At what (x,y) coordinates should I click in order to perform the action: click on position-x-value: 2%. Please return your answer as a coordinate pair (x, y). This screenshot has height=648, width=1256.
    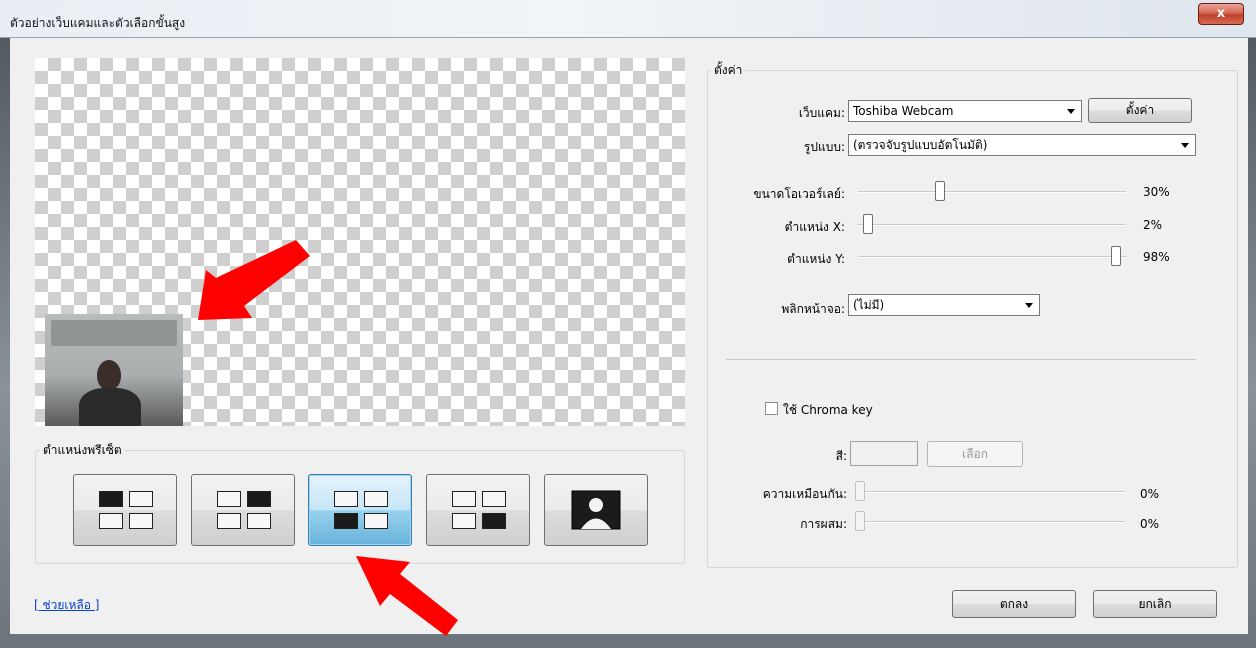
    Looking at the image, I should click on (1153, 225).